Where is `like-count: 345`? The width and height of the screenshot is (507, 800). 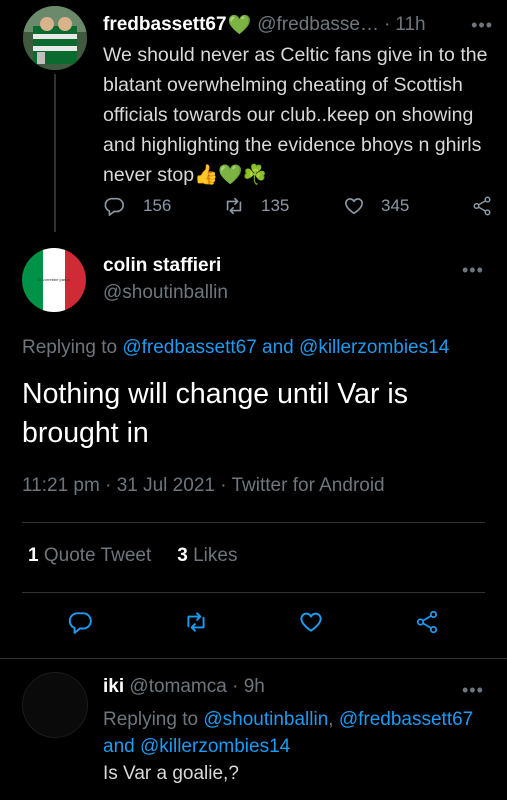
like-count: 345 is located at coordinates (395, 205).